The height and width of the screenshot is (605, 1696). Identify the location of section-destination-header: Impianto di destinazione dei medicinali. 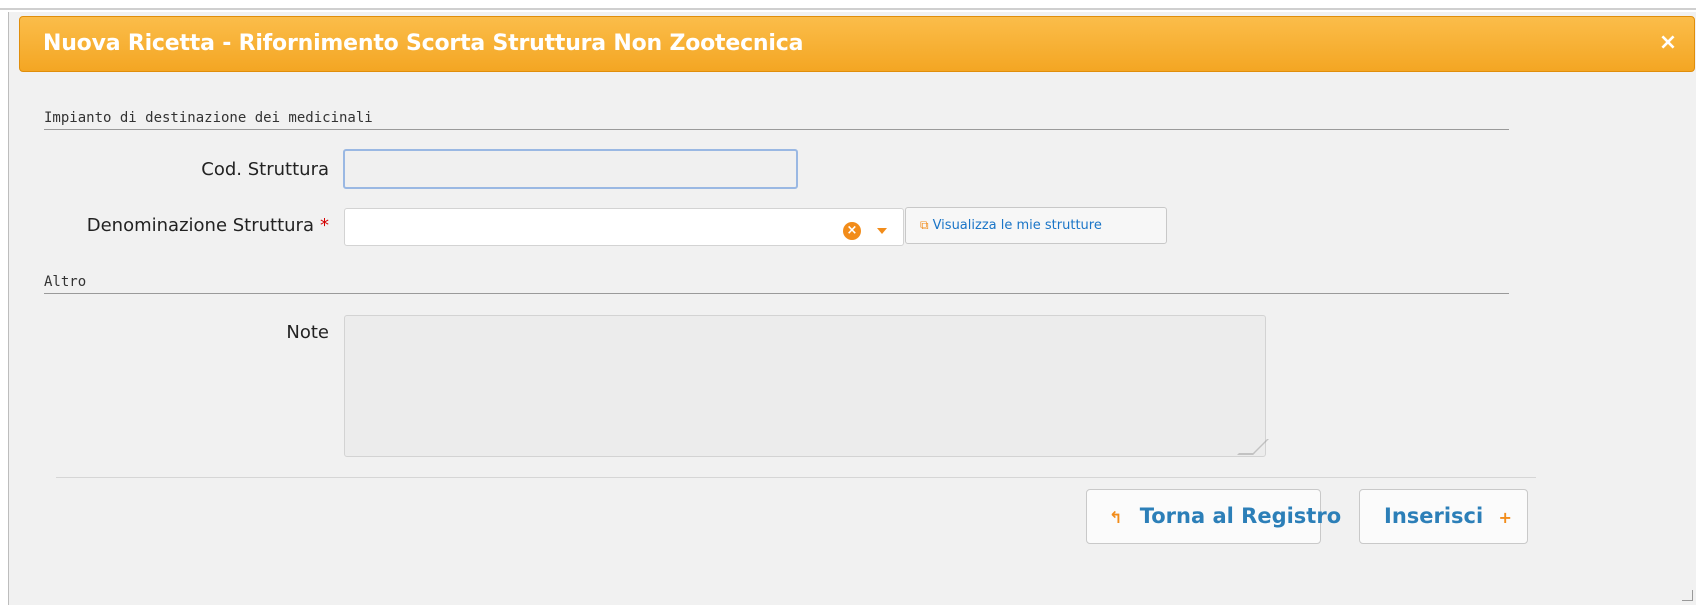
(776, 118).